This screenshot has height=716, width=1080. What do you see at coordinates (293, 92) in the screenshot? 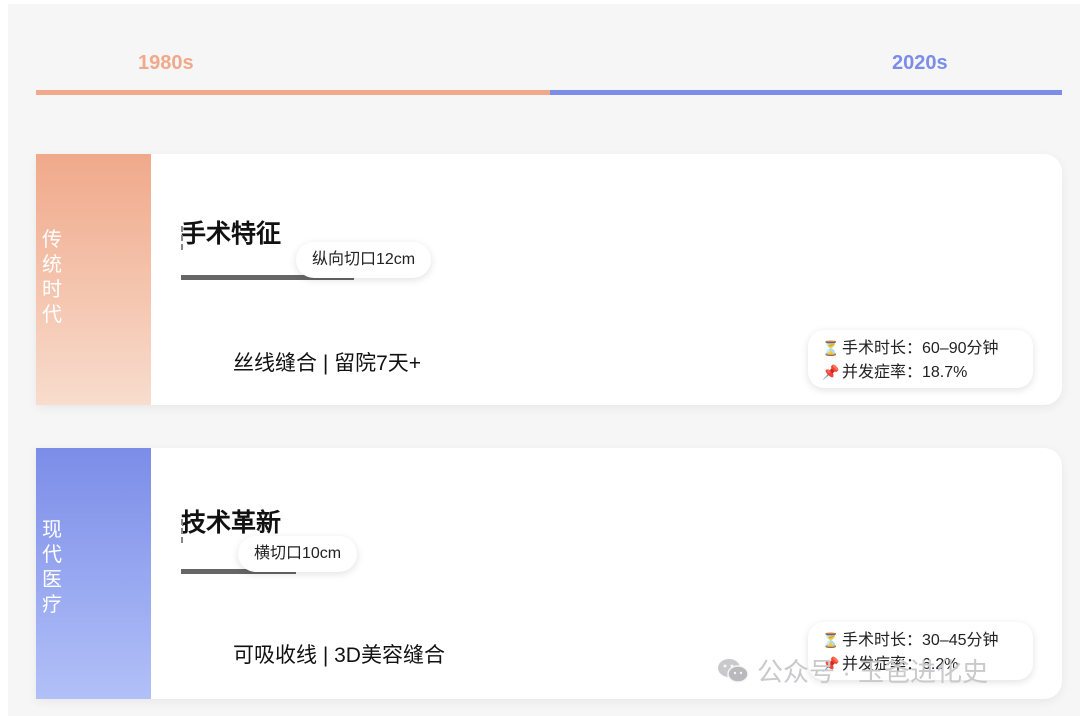
I see `timeline-bar-past` at bounding box center [293, 92].